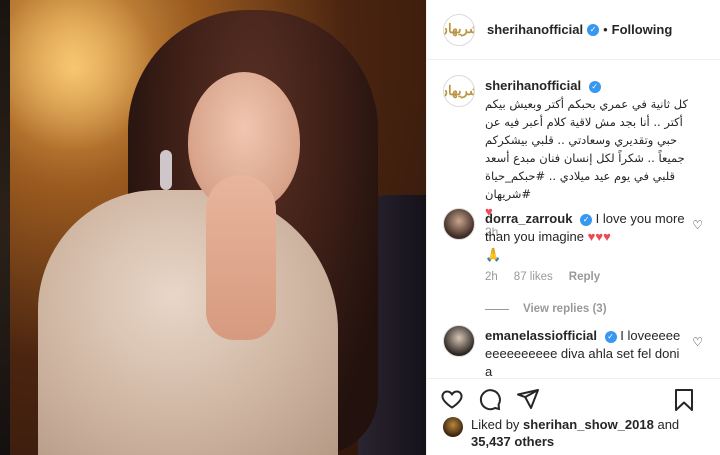  I want to click on adjacent-post-edge, so click(5, 227).